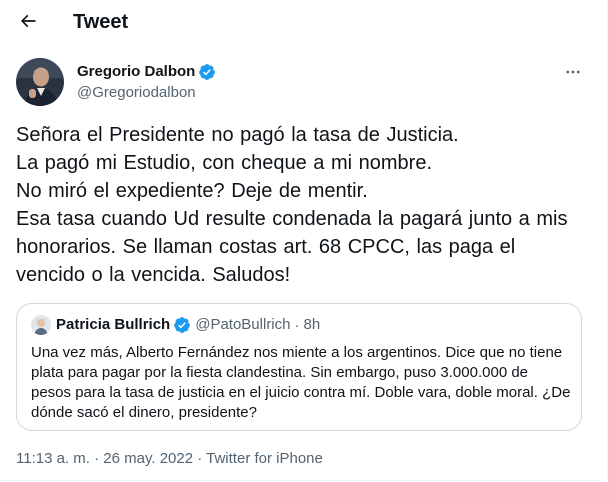 This screenshot has height=482, width=608. What do you see at coordinates (243, 324) in the screenshot?
I see `quoted-author-handle: @PatoBullrich` at bounding box center [243, 324].